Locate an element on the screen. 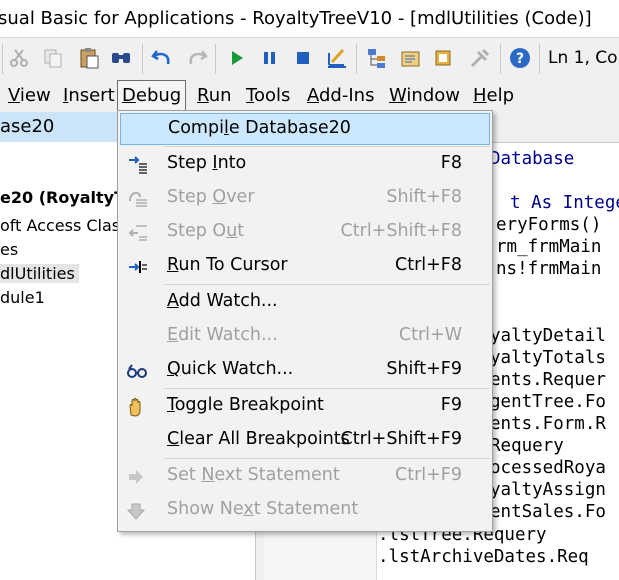 This screenshot has height=580, width=619. code-line: yaltyTotals is located at coordinates (548, 358).